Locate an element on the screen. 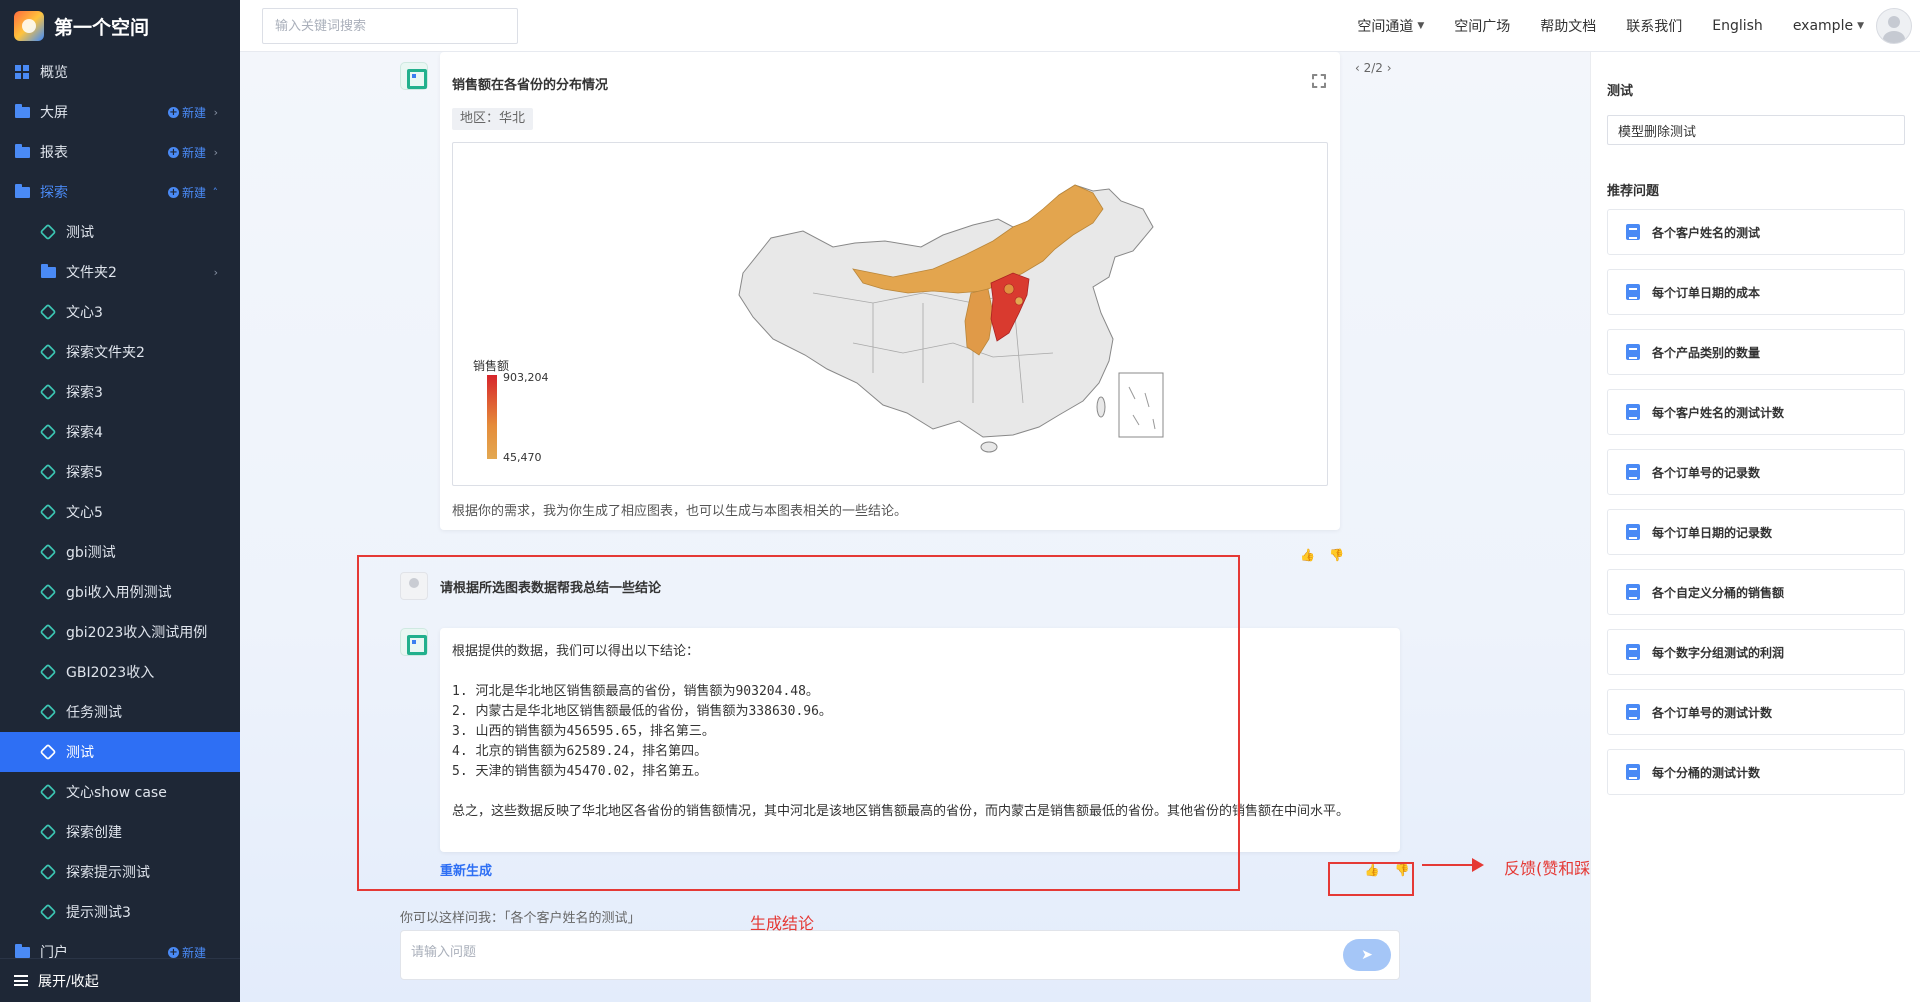 The image size is (1920, 1002). sidebar-item-label: 报表 is located at coordinates (54, 153).